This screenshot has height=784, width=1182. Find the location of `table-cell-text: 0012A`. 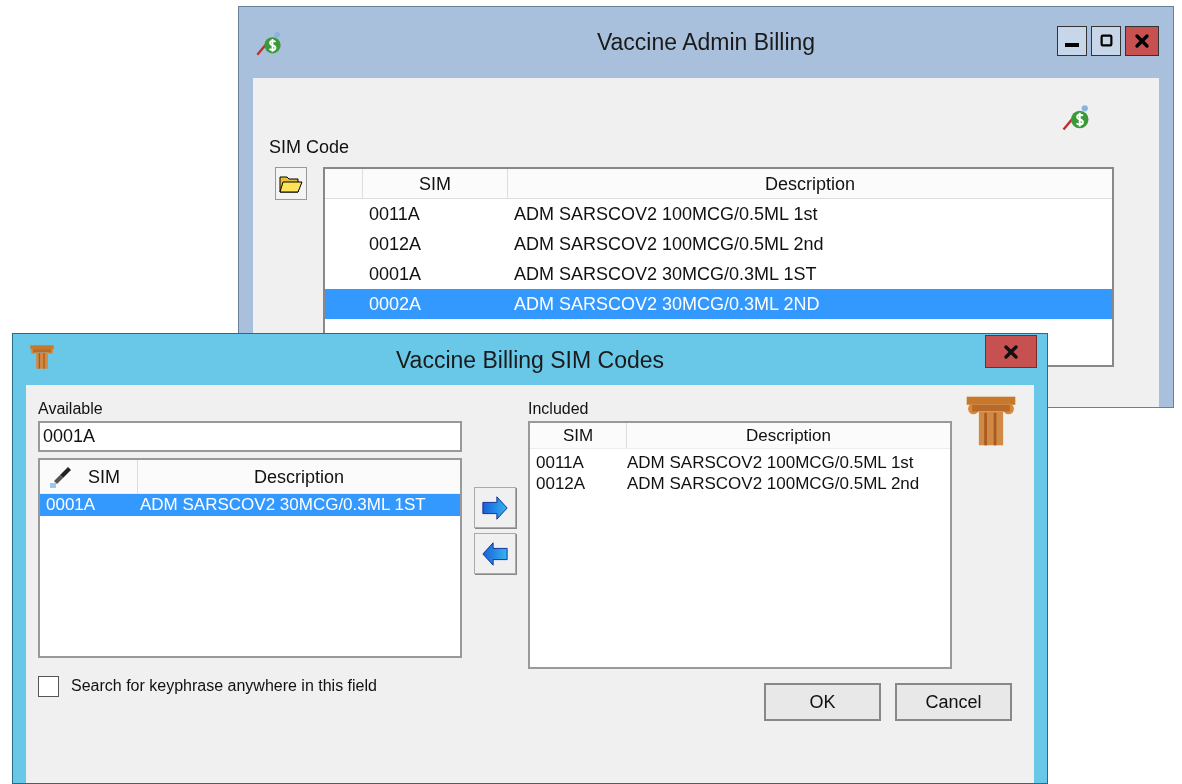

table-cell-text: 0012A is located at coordinates (395, 244).